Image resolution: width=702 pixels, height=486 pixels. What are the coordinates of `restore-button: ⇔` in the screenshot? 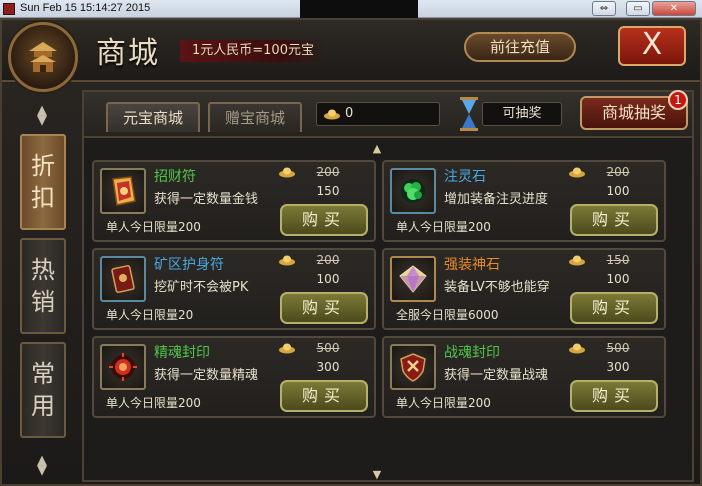 It's located at (604, 8).